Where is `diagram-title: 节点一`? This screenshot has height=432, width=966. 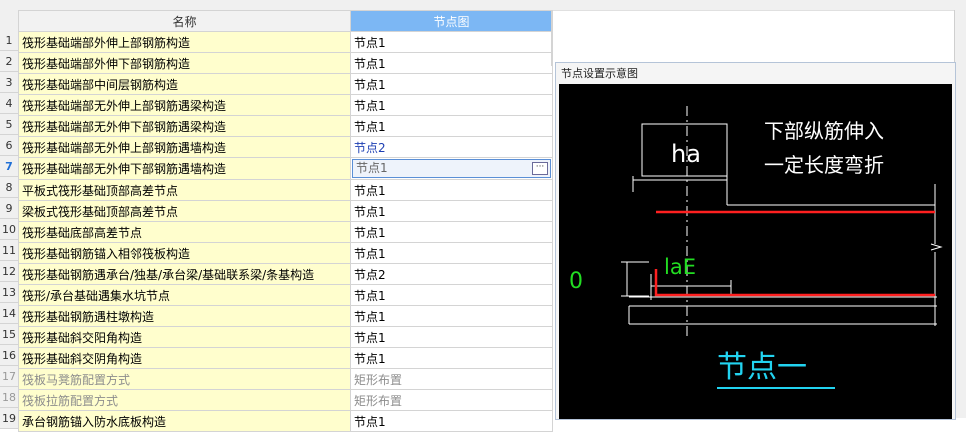
diagram-title: 节点一 is located at coordinates (762, 367).